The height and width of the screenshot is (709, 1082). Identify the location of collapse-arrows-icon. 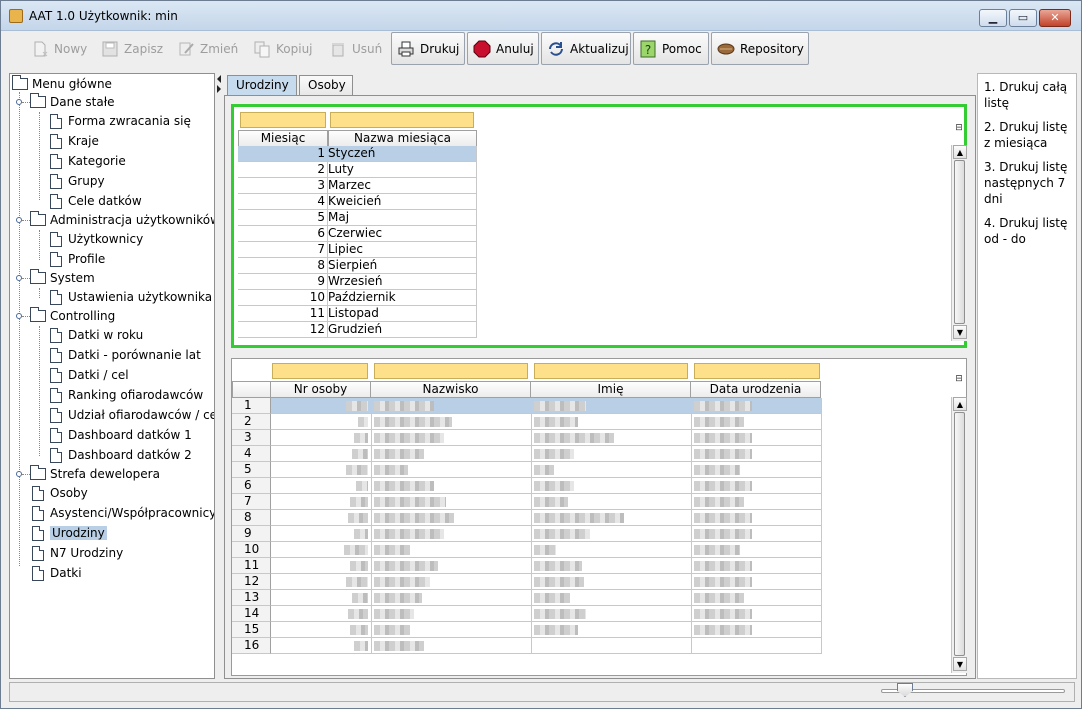
(219, 88).